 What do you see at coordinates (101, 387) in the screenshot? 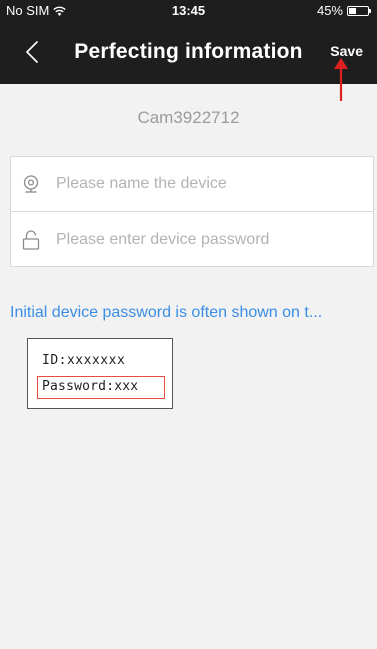
I see `label-password-line: Password:xxx` at bounding box center [101, 387].